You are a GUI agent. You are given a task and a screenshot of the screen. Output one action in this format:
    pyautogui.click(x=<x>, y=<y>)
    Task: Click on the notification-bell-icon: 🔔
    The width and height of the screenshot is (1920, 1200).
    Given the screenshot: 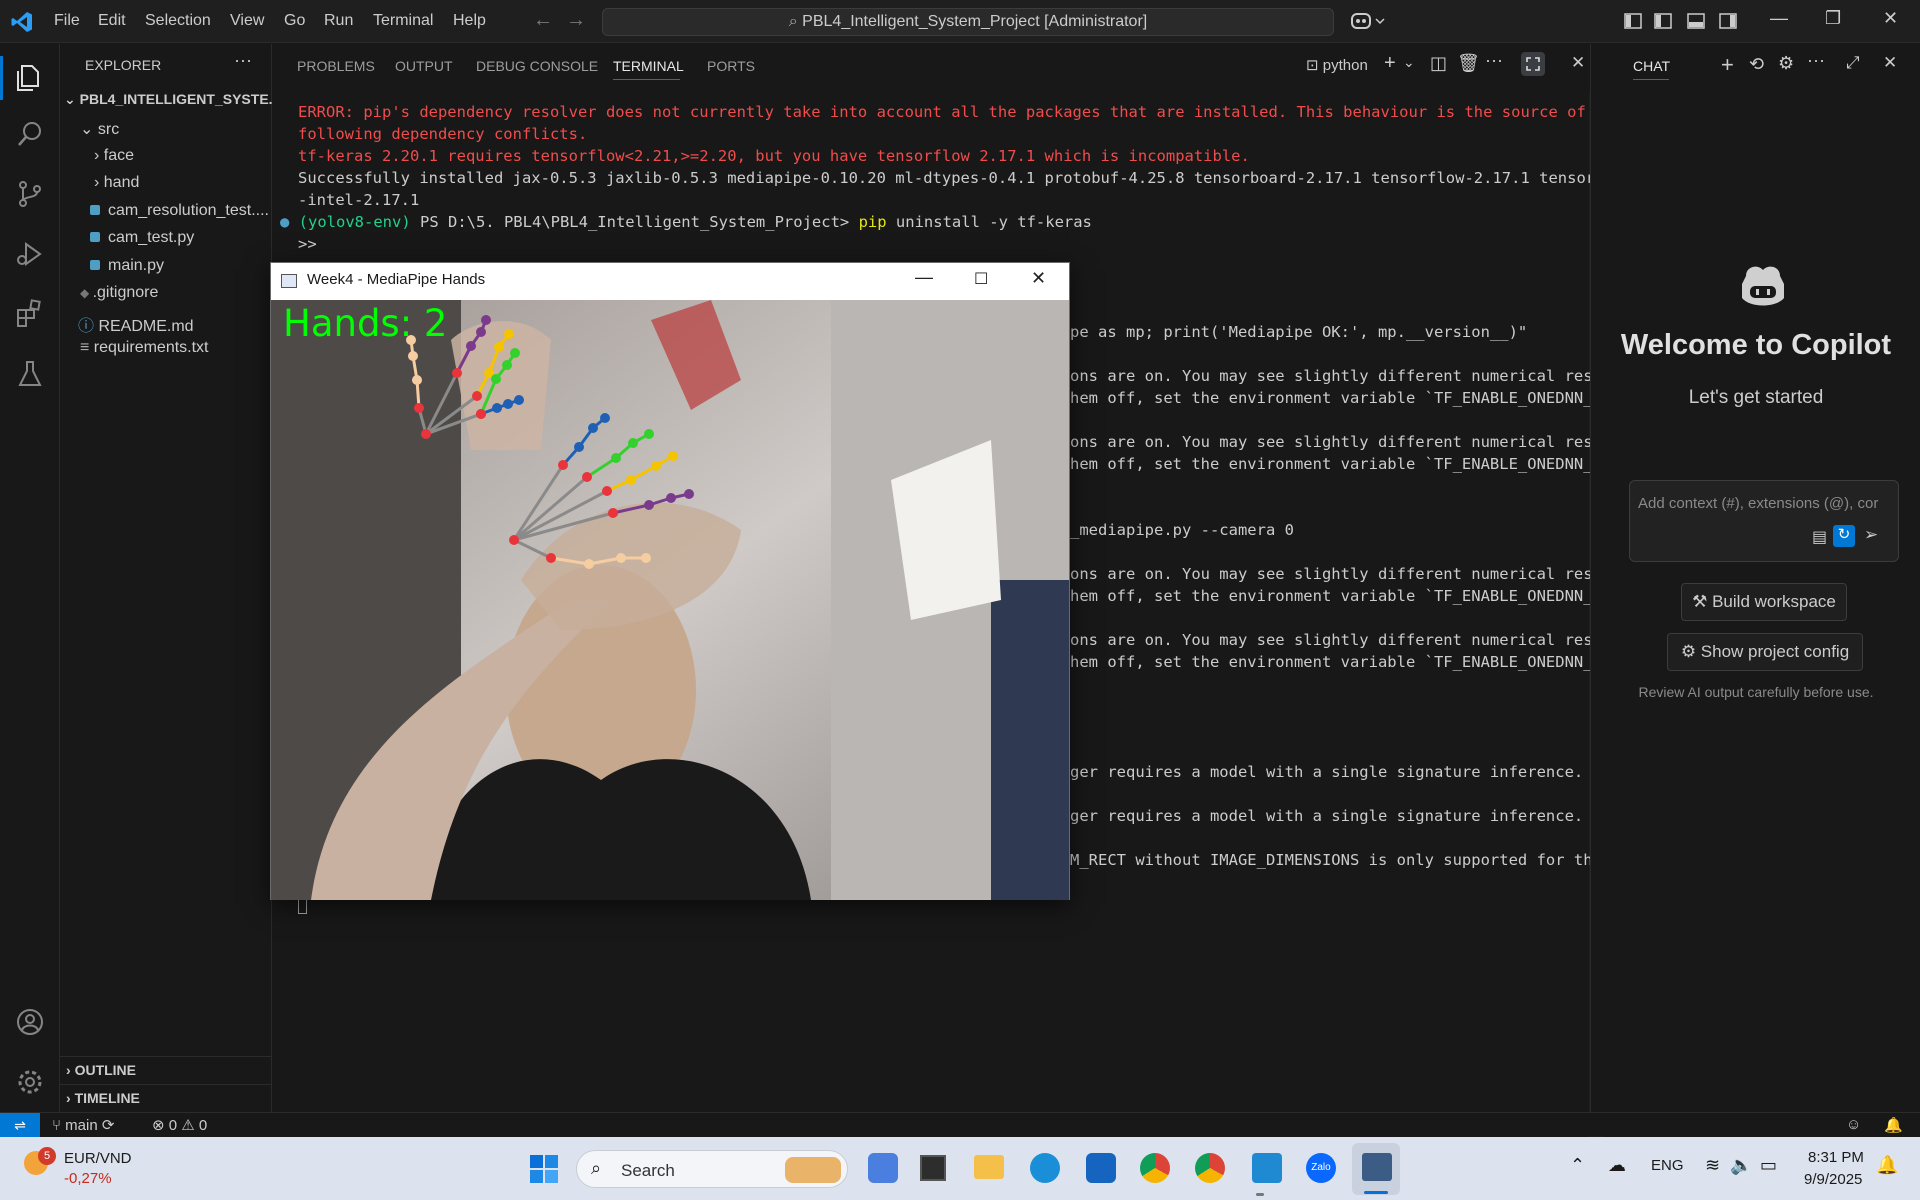 What is the action you would take?
    pyautogui.click(x=1887, y=1165)
    